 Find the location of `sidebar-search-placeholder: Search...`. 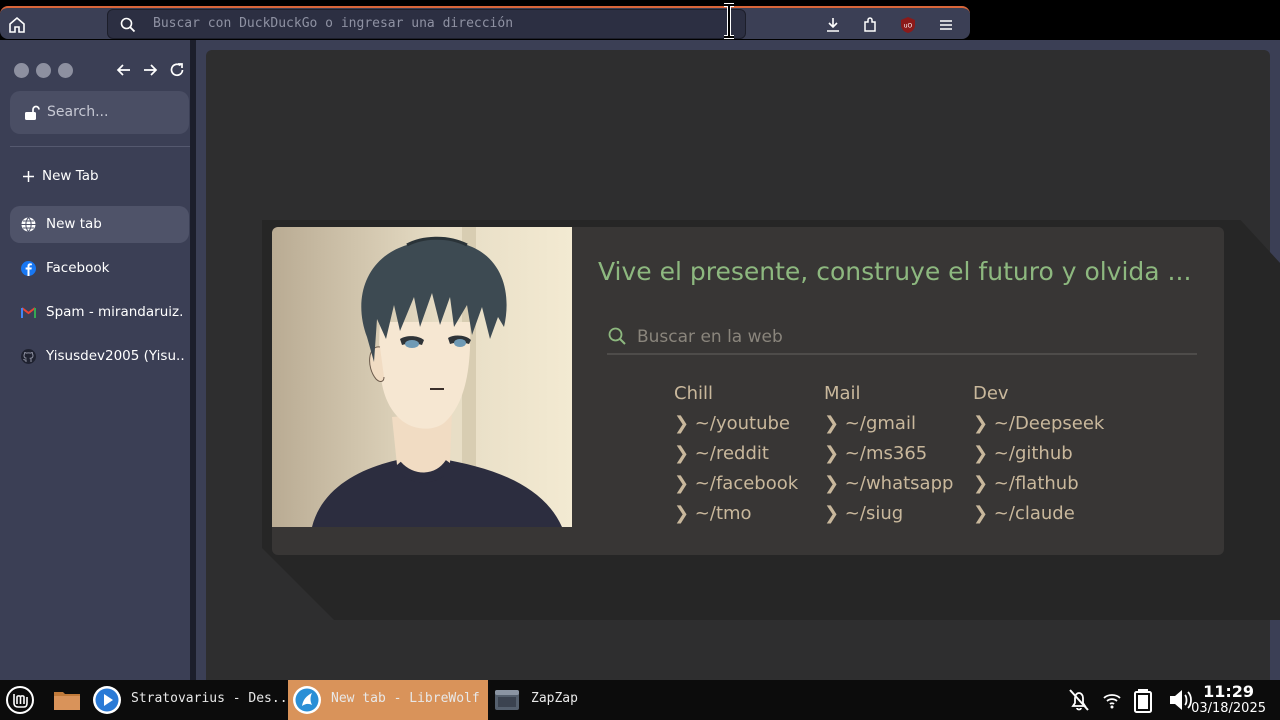

sidebar-search-placeholder: Search... is located at coordinates (78, 112).